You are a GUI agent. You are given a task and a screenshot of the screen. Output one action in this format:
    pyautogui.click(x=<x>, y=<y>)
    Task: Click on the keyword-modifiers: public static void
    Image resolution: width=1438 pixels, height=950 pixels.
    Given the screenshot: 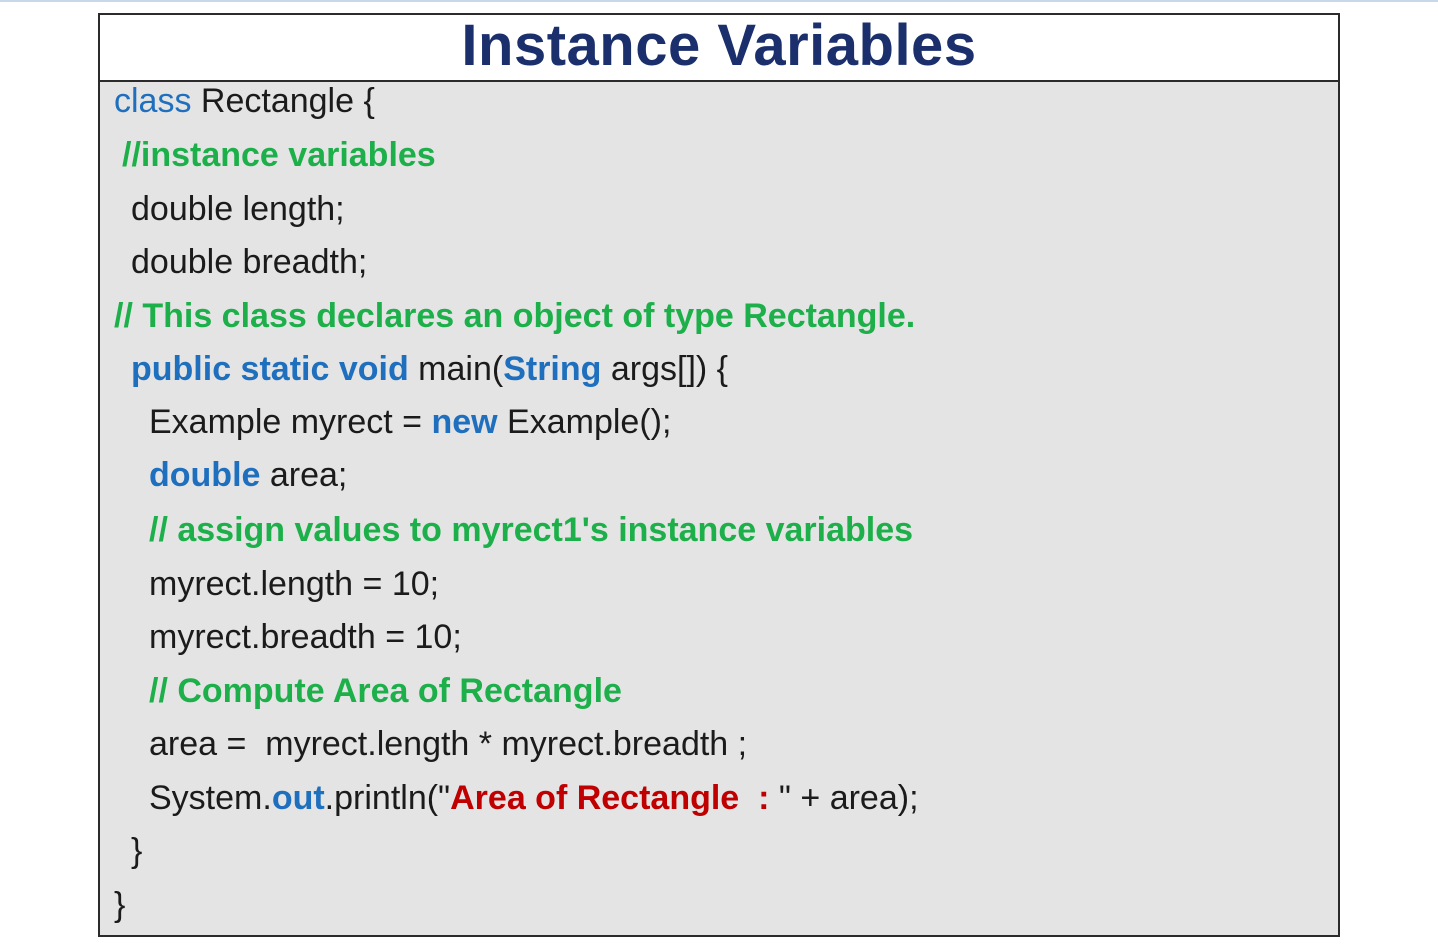 What is the action you would take?
    pyautogui.click(x=270, y=369)
    